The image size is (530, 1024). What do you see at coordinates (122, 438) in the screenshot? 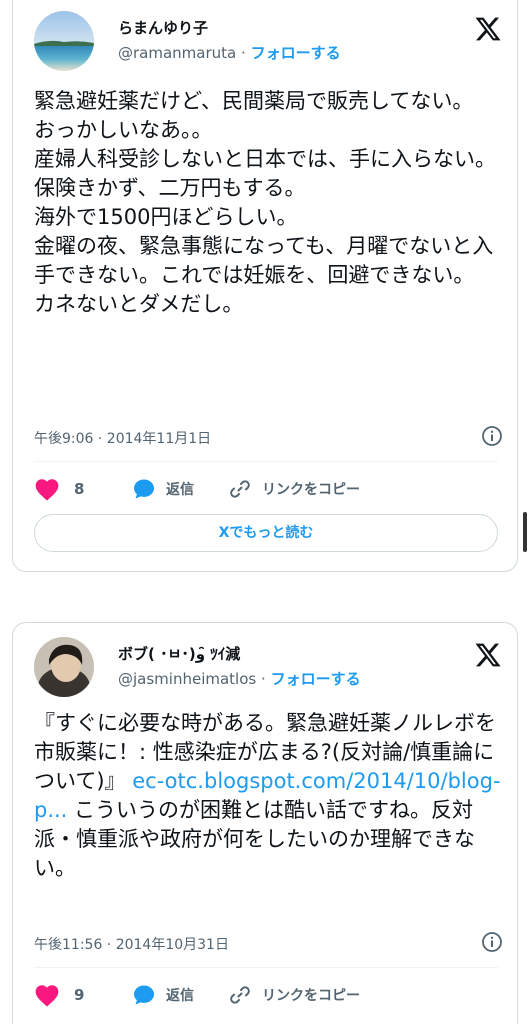
I see `timestamp: 午後9:06 · 2014年11月1日` at bounding box center [122, 438].